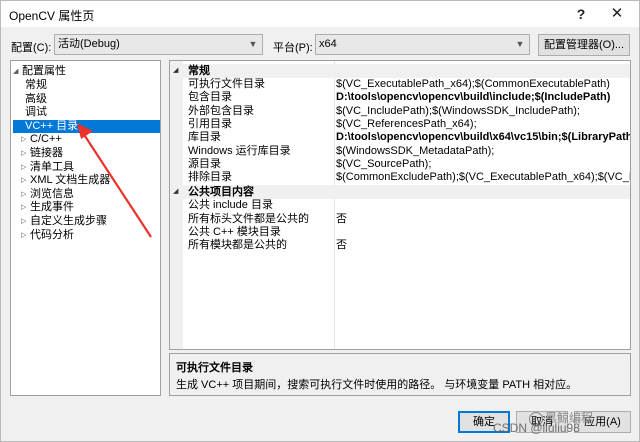 Image resolution: width=640 pixels, height=442 pixels. I want to click on tree-item: ▷ XML 文档生成器, so click(61, 180).